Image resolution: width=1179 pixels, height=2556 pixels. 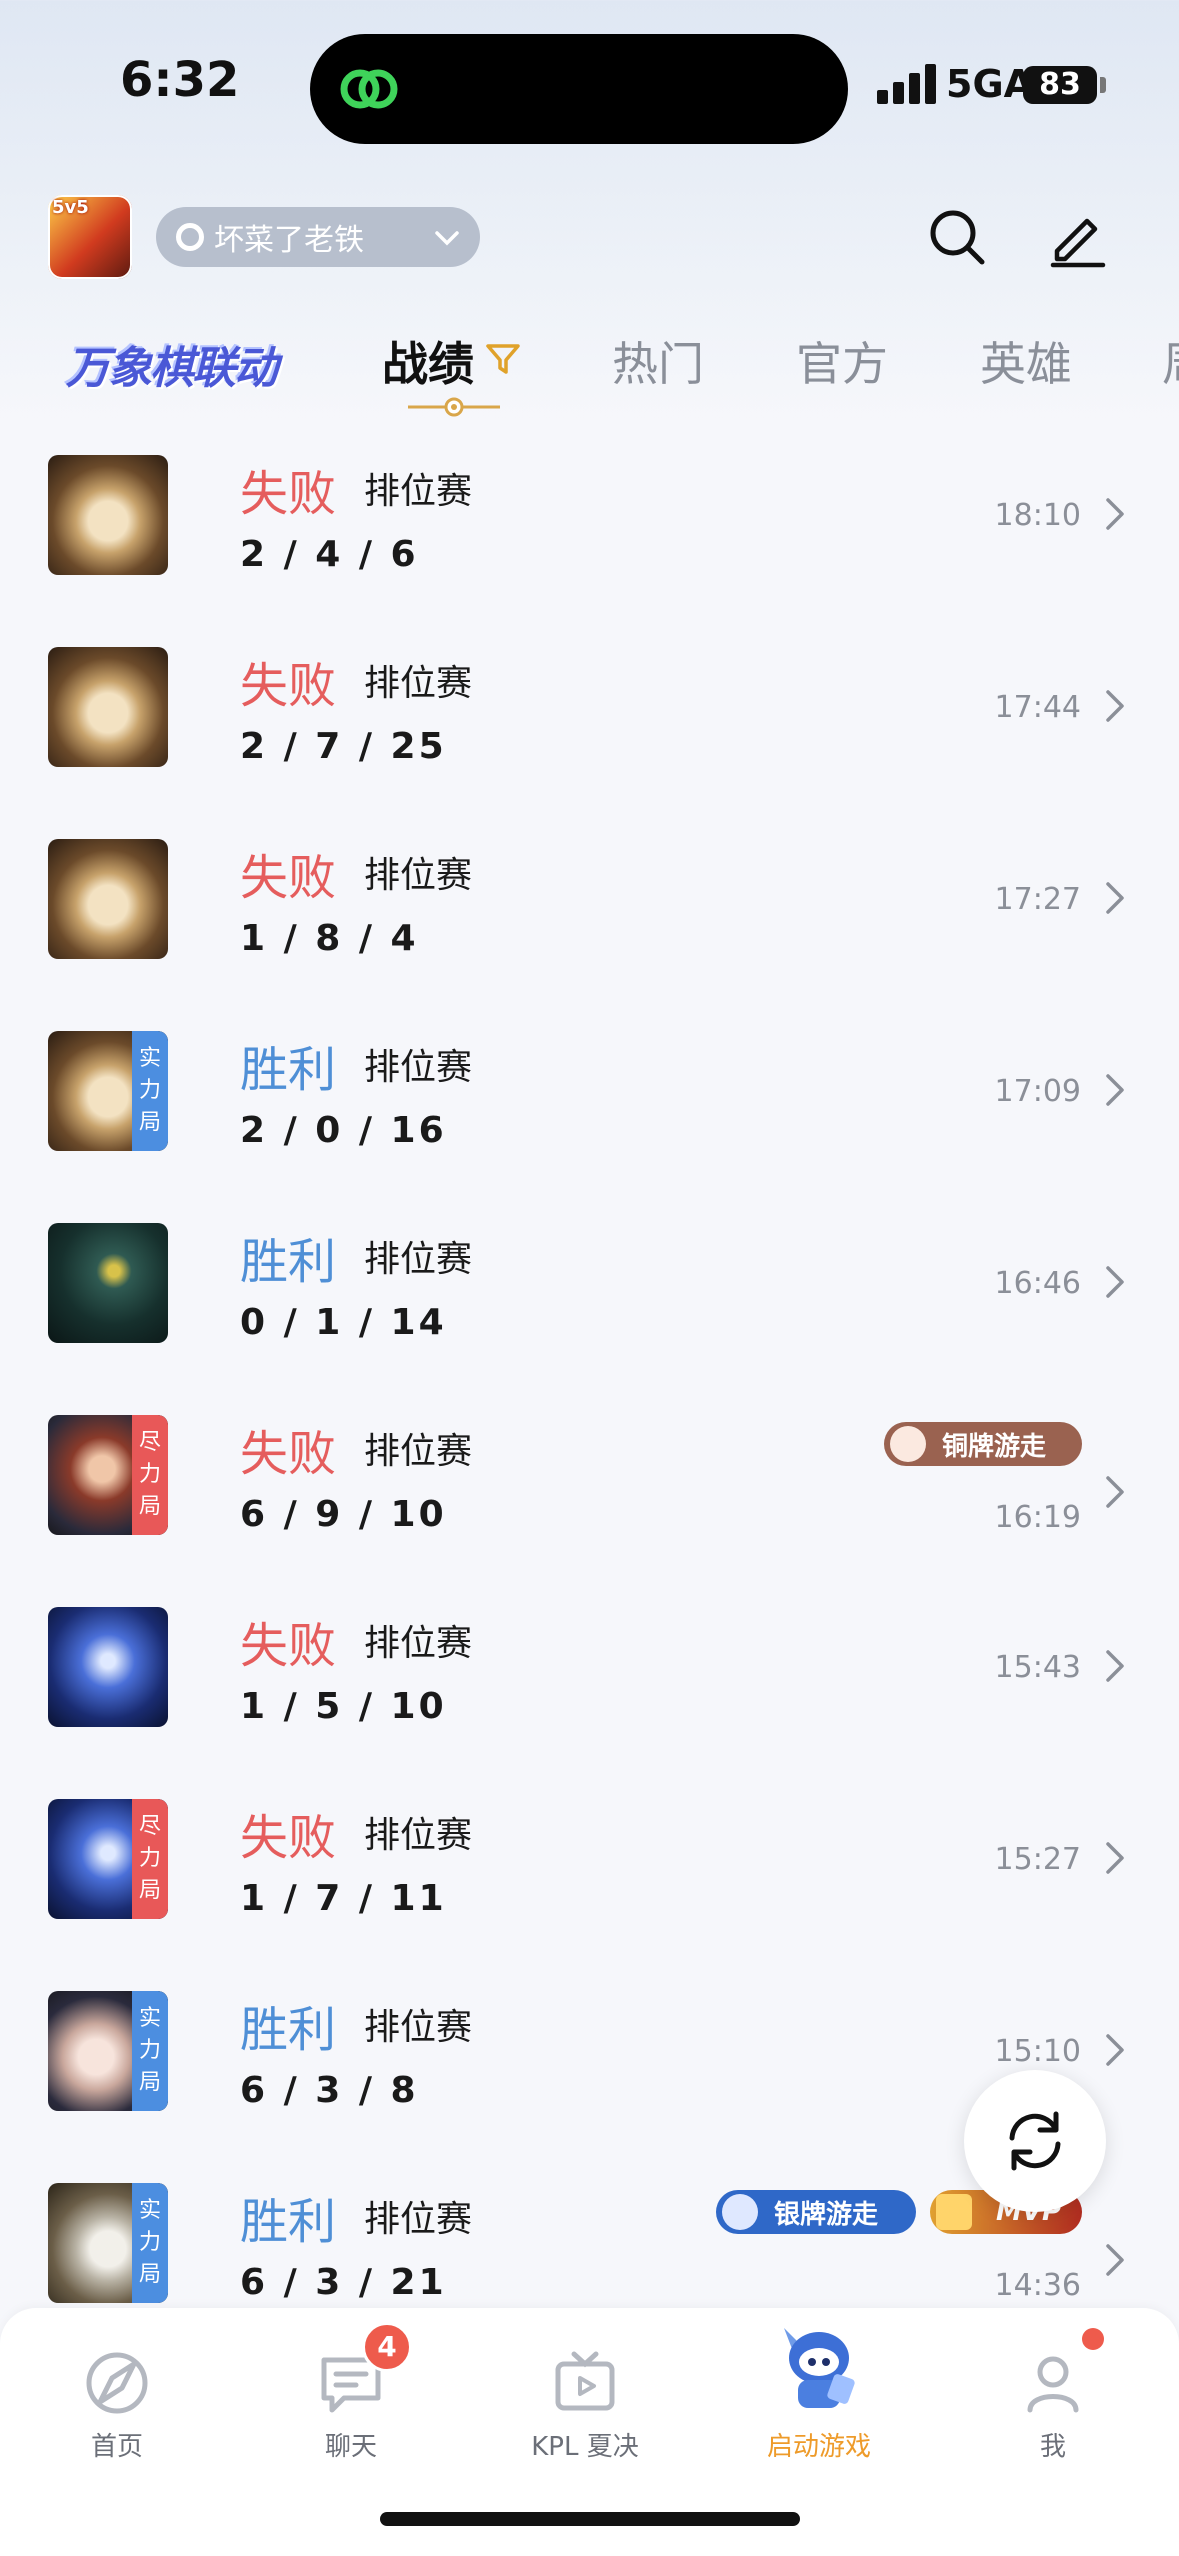 I want to click on profile-icon, so click(x=1053, y=2384).